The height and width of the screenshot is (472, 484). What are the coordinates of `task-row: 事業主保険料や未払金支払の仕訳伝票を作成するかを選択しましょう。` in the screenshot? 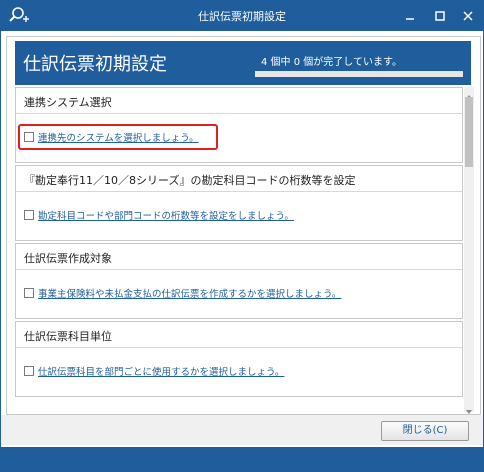 It's located at (239, 293).